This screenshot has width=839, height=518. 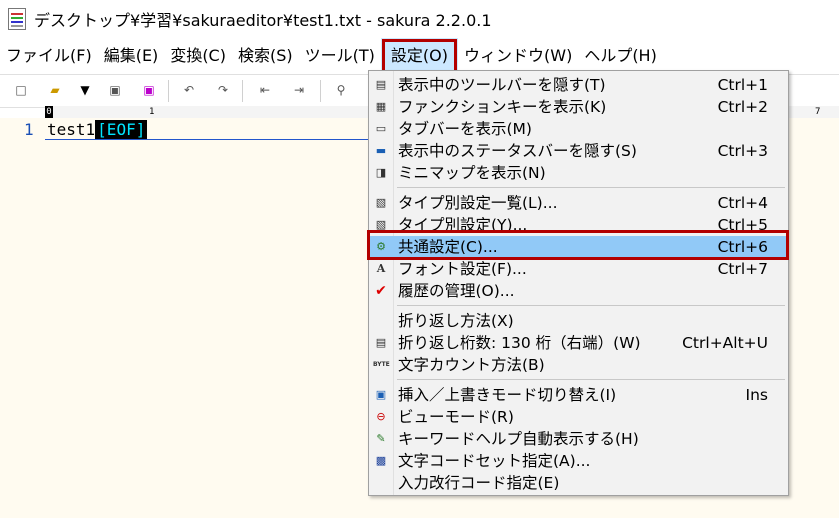 What do you see at coordinates (299, 90) in the screenshot?
I see `jump-forward-icon: ⇥` at bounding box center [299, 90].